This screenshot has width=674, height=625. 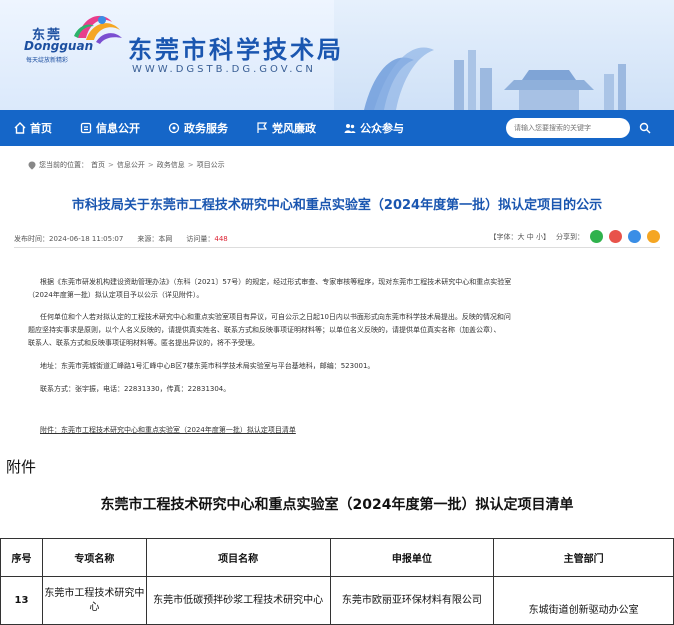 What do you see at coordinates (615, 236) in the screenshot?
I see `weibo-share-icon` at bounding box center [615, 236].